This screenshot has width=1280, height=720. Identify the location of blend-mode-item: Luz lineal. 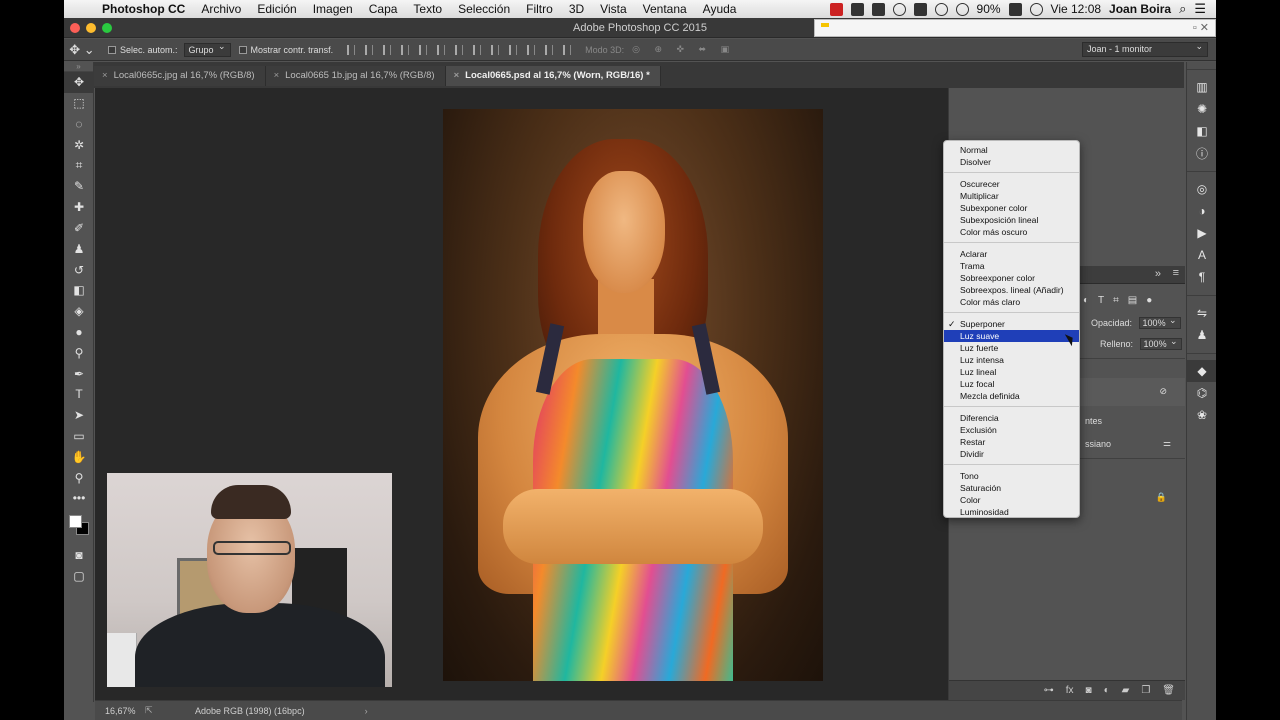
(1011, 372).